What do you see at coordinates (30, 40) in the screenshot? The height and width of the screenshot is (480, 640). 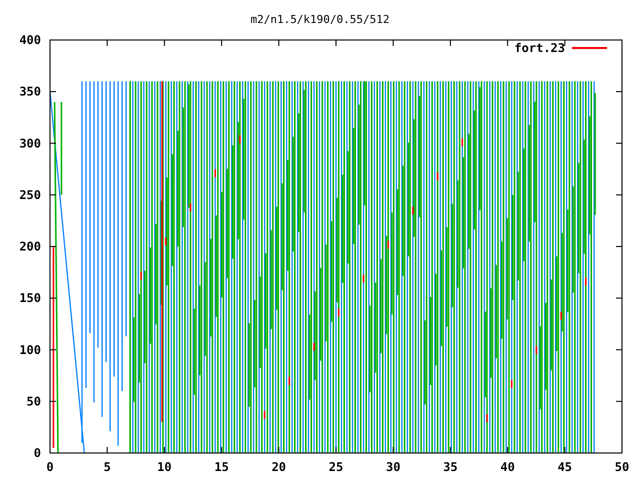 I see `y-tick-label: 400` at bounding box center [30, 40].